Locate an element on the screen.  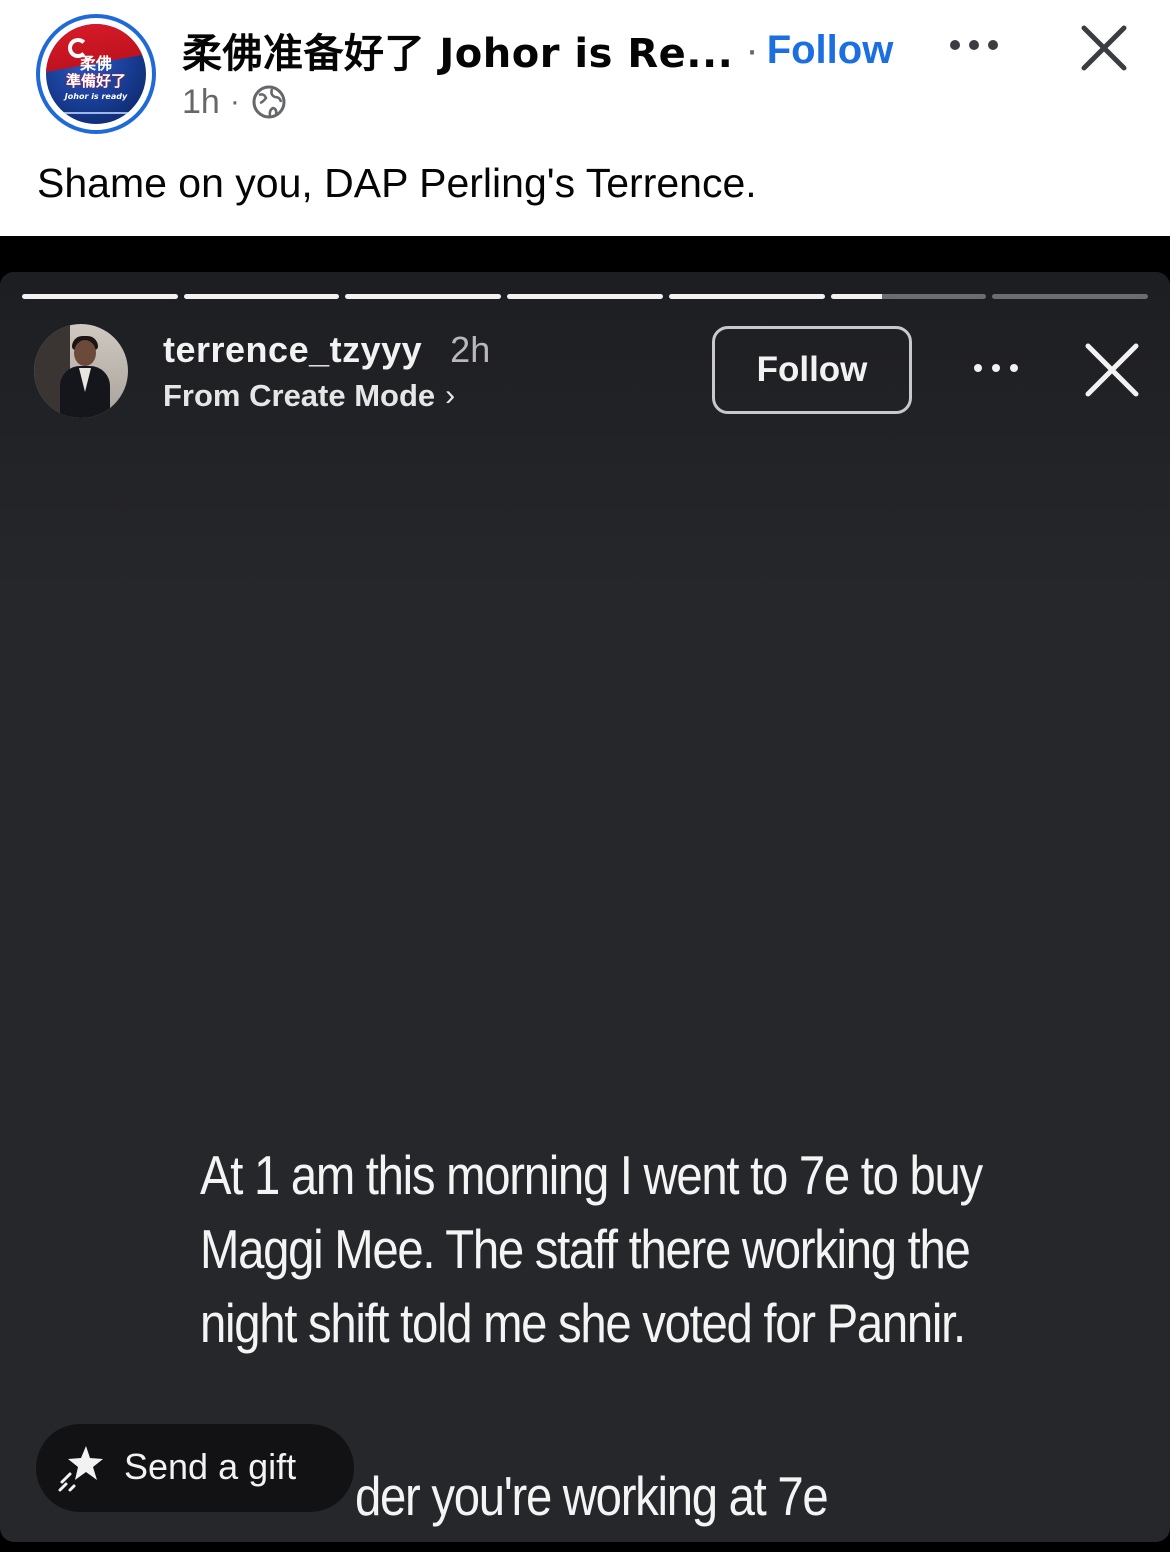
story-timestamp: 2h is located at coordinates (470, 349).